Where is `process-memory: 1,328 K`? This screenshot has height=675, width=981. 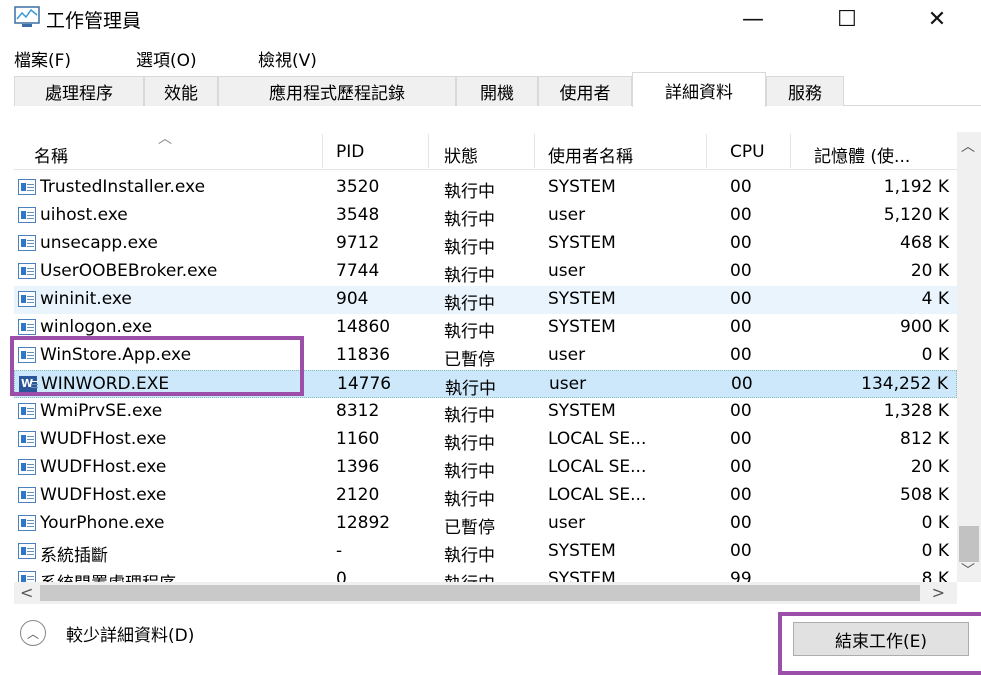 process-memory: 1,328 K is located at coordinates (916, 411).